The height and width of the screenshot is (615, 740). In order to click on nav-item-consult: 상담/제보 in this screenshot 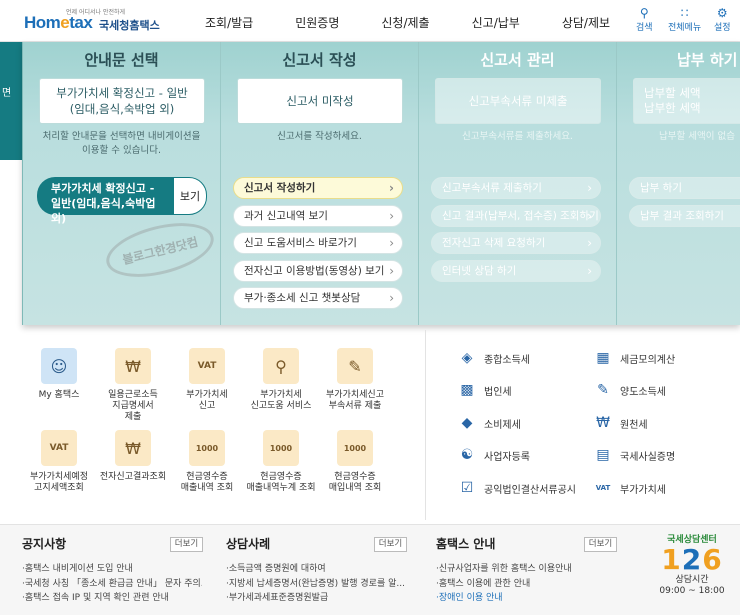, I will do `click(586, 22)`.